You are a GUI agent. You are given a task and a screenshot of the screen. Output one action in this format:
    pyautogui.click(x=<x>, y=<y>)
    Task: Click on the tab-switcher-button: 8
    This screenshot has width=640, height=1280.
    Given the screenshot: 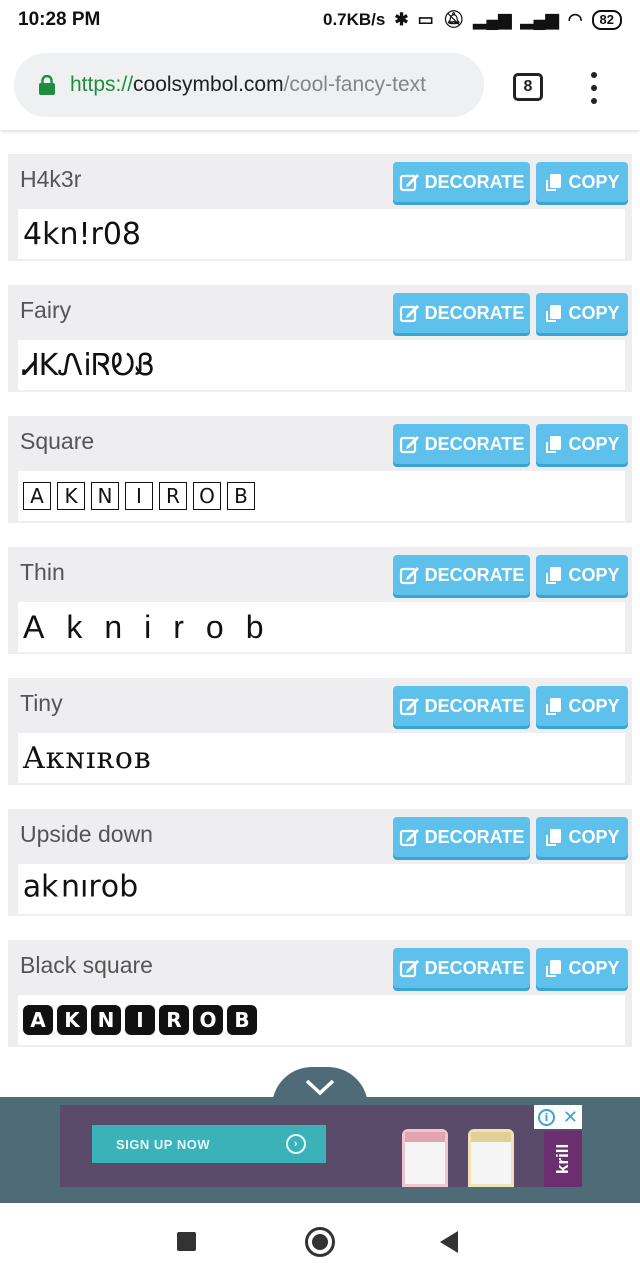 What is the action you would take?
    pyautogui.click(x=528, y=87)
    